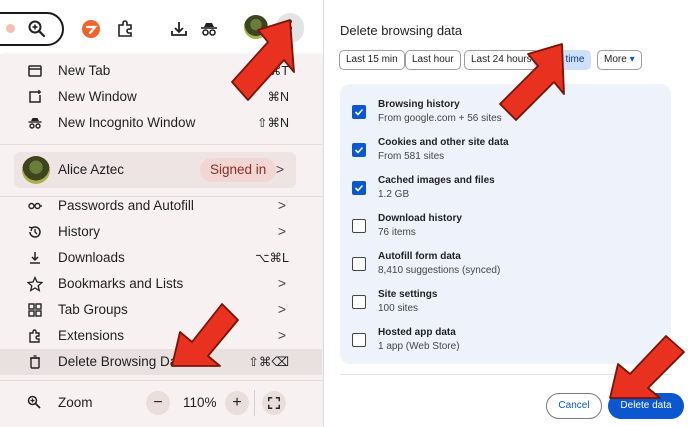 This screenshot has width=688, height=427. What do you see at coordinates (10, 28) in the screenshot?
I see `site-icon` at bounding box center [10, 28].